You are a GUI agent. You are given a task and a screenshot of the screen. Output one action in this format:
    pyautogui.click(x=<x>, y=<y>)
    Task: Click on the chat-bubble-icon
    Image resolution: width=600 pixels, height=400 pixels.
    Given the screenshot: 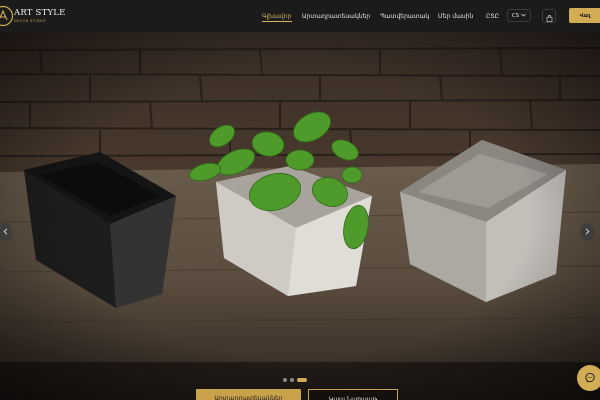 What is the action you would take?
    pyautogui.click(x=590, y=378)
    